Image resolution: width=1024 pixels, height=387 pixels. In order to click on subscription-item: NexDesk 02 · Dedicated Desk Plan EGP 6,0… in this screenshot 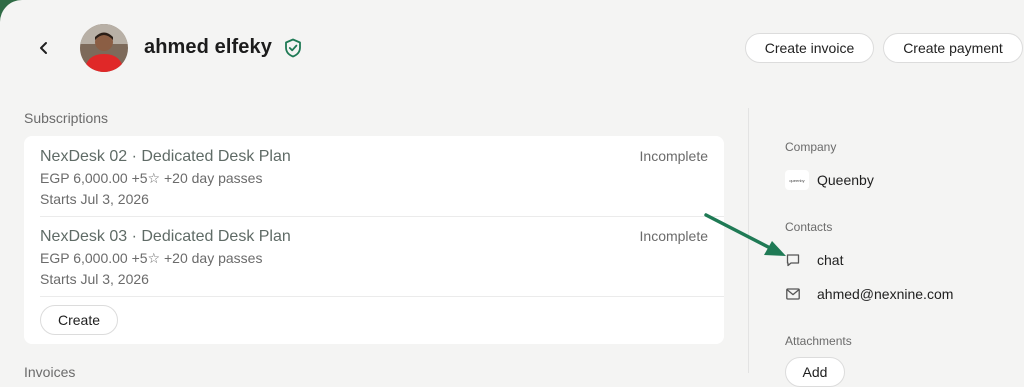, I will do `click(374, 177)`.